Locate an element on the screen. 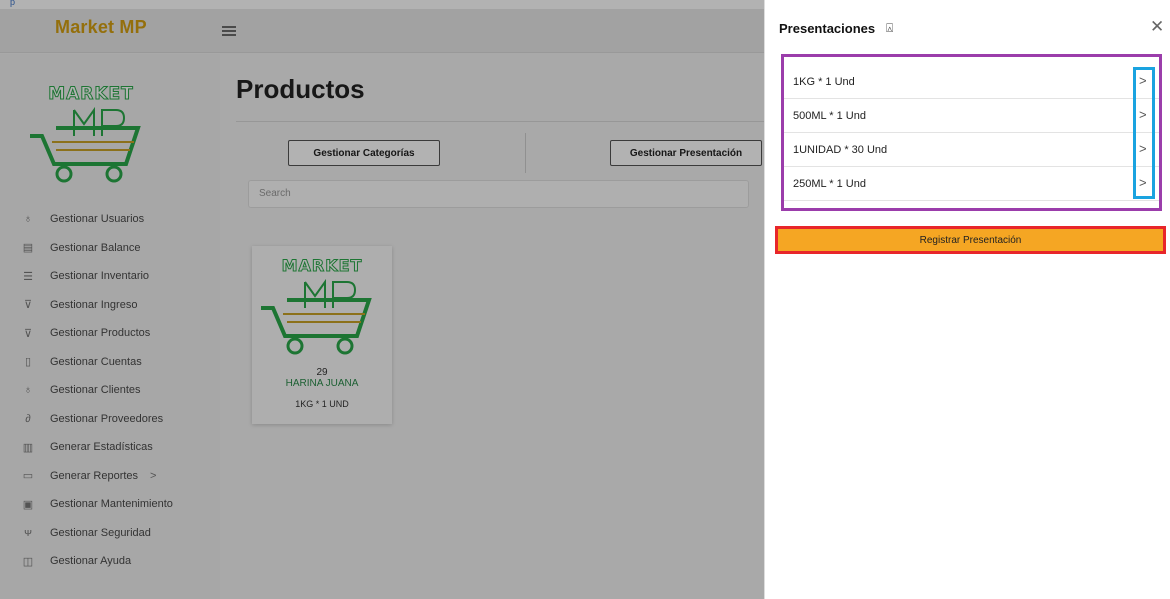 The height and width of the screenshot is (599, 1170). pin-icon: ⍓ is located at coordinates (889, 28).